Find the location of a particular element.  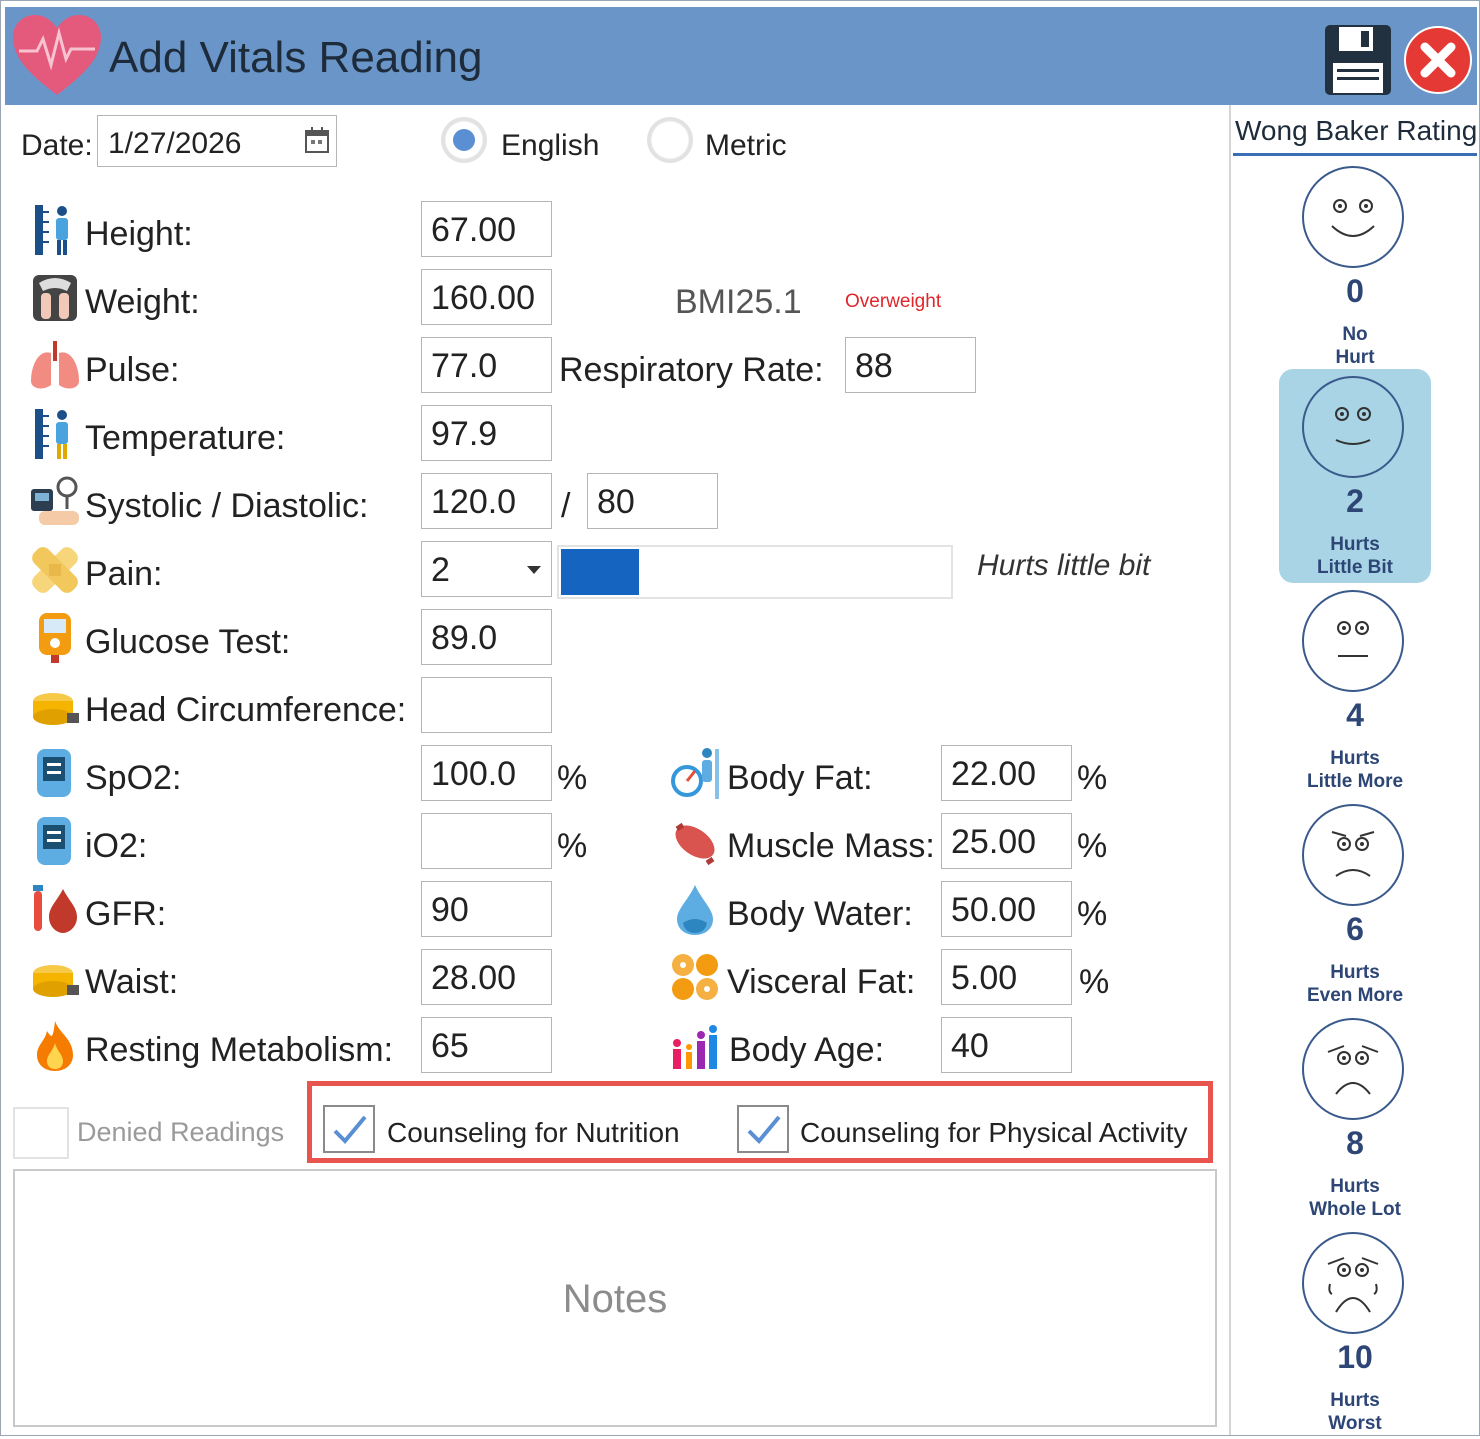

height-label: Height: is located at coordinates (139, 234).